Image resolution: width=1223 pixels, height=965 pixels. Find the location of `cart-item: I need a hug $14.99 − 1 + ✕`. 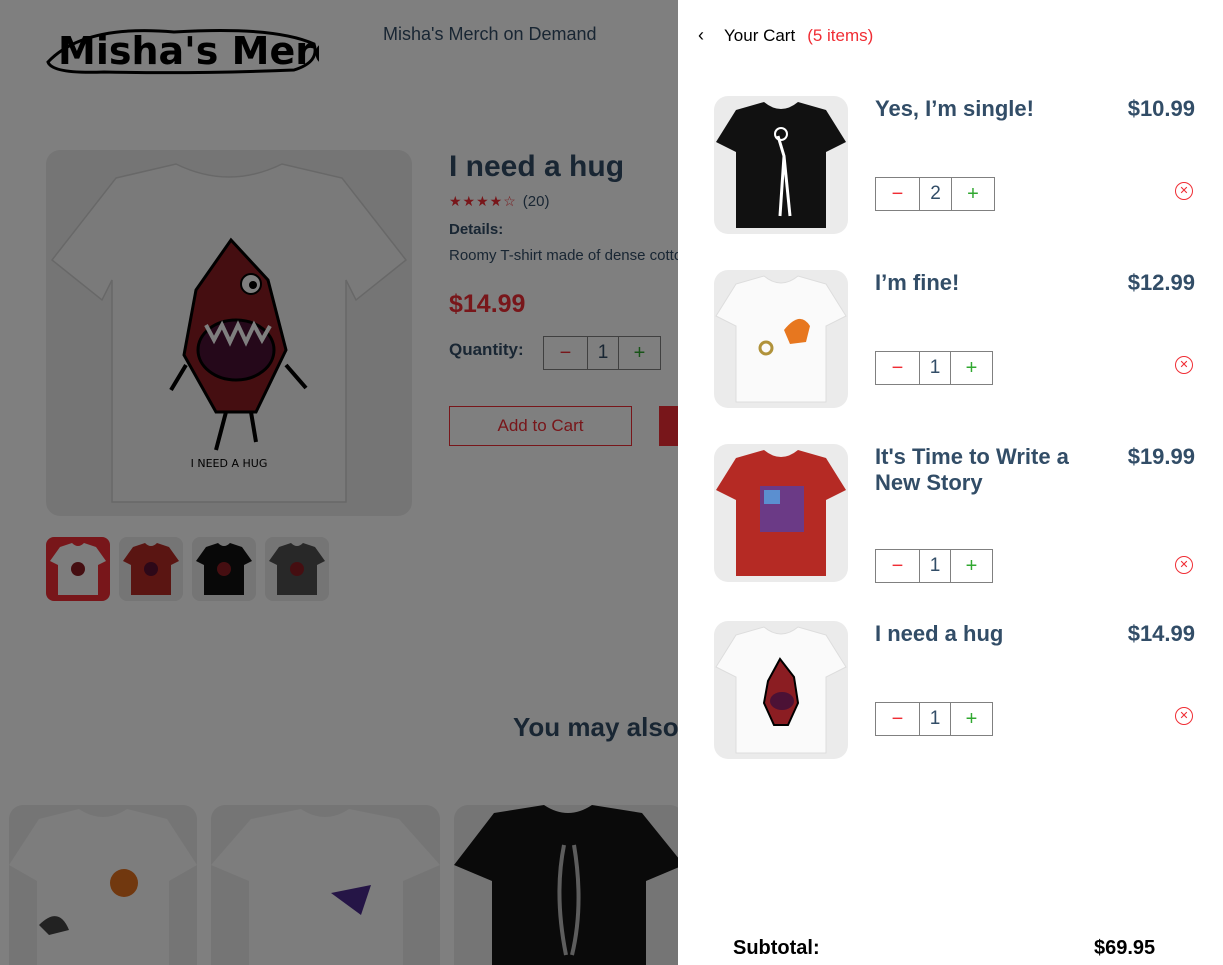

cart-item: I need a hug $14.99 − 1 + ✕ is located at coordinates (956, 691).